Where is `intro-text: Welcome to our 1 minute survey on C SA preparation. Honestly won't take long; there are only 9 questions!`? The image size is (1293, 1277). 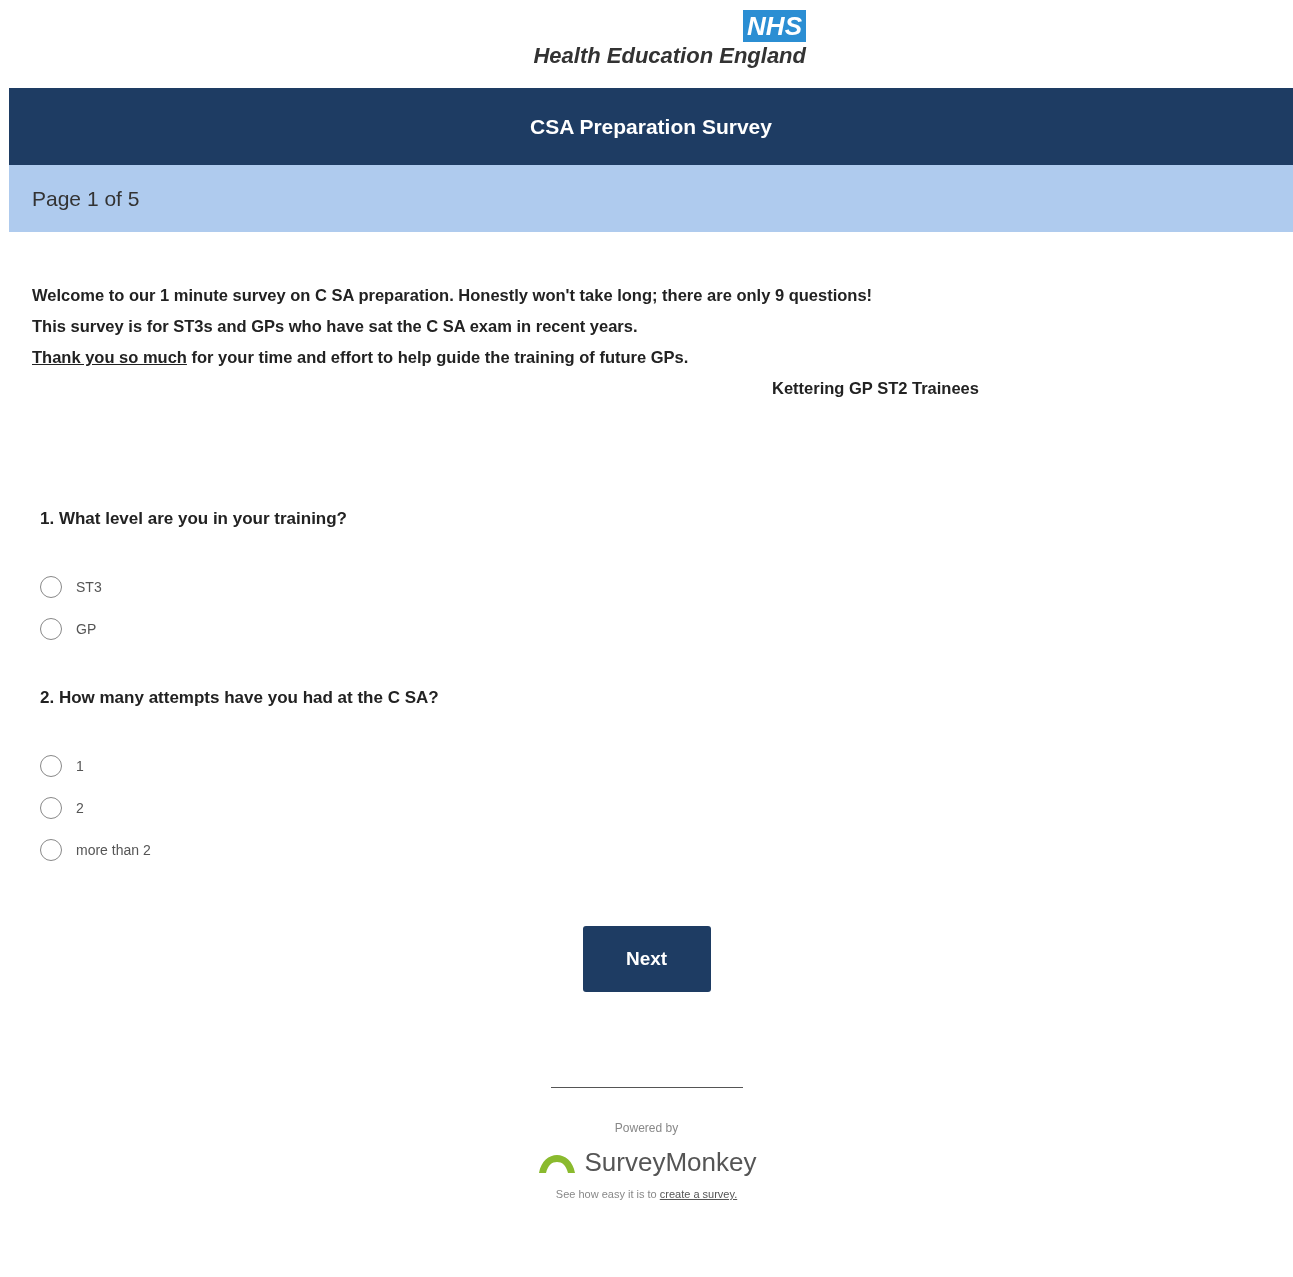
intro-text: Welcome to our 1 minute survey on C SA preparation. Honestly won't take long; there are only 9 questions! is located at coordinates (453, 295).